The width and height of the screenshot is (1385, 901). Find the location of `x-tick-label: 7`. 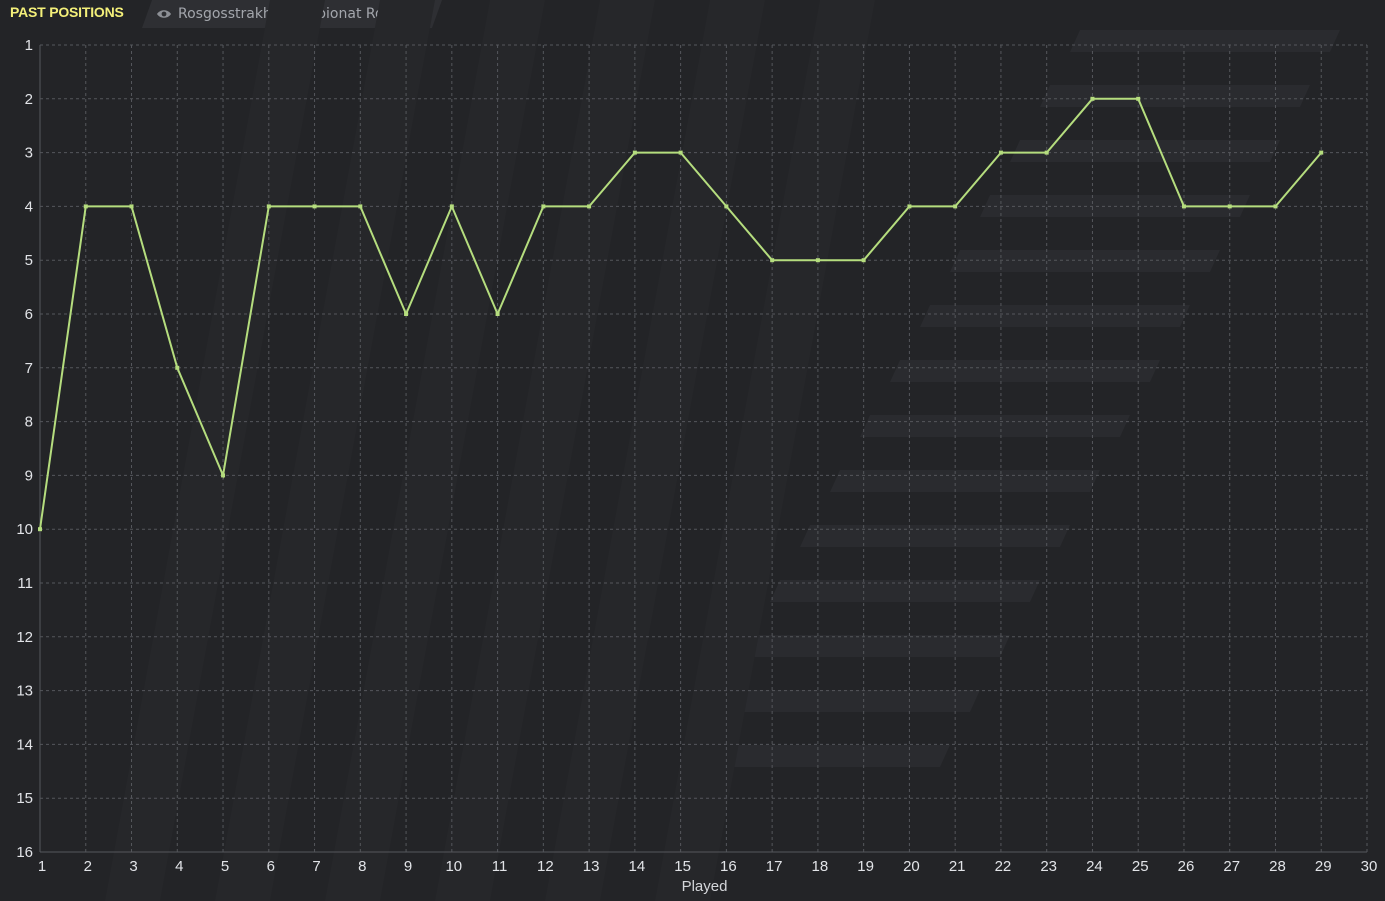

x-tick-label: 7 is located at coordinates (316, 866).